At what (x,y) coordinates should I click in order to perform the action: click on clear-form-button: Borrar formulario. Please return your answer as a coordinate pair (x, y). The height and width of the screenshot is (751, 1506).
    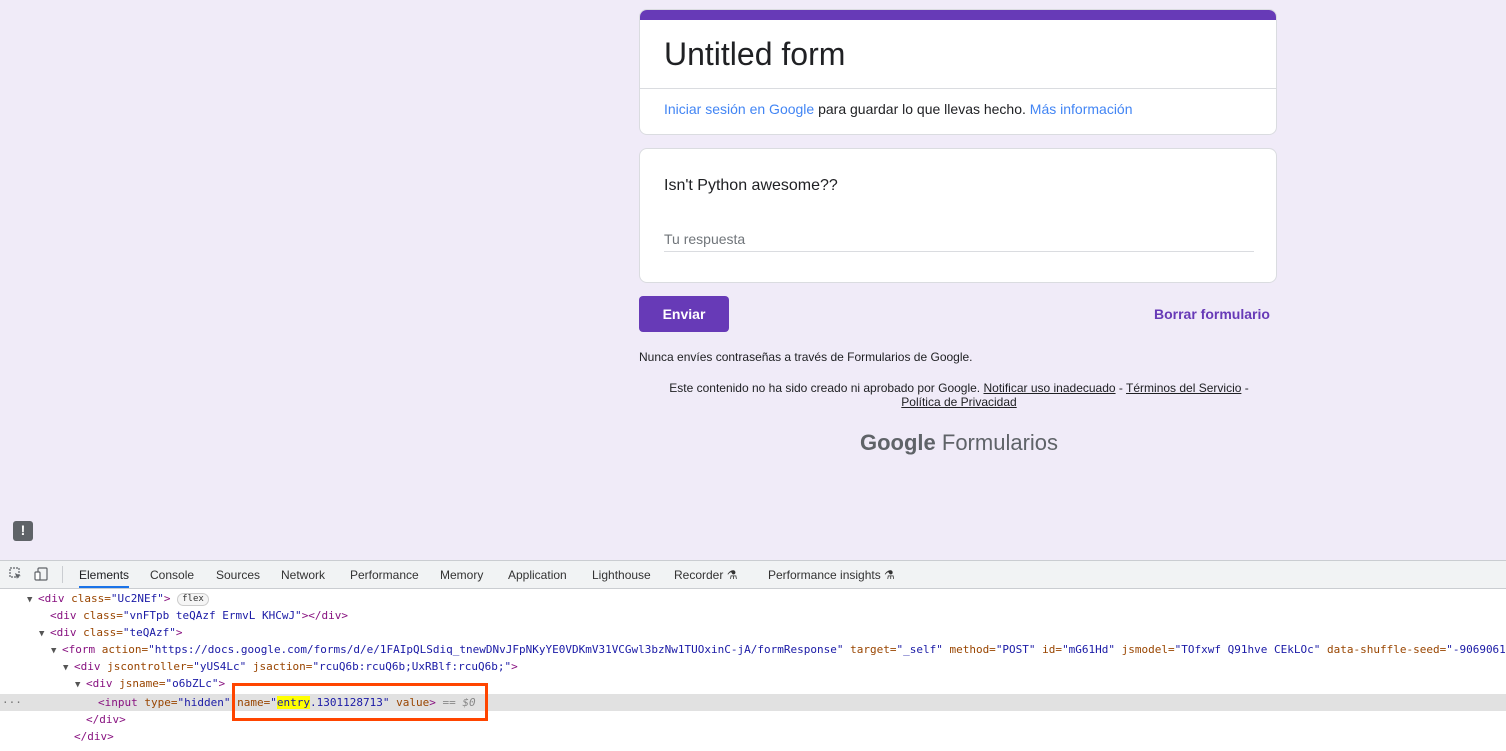
    Looking at the image, I should click on (1212, 314).